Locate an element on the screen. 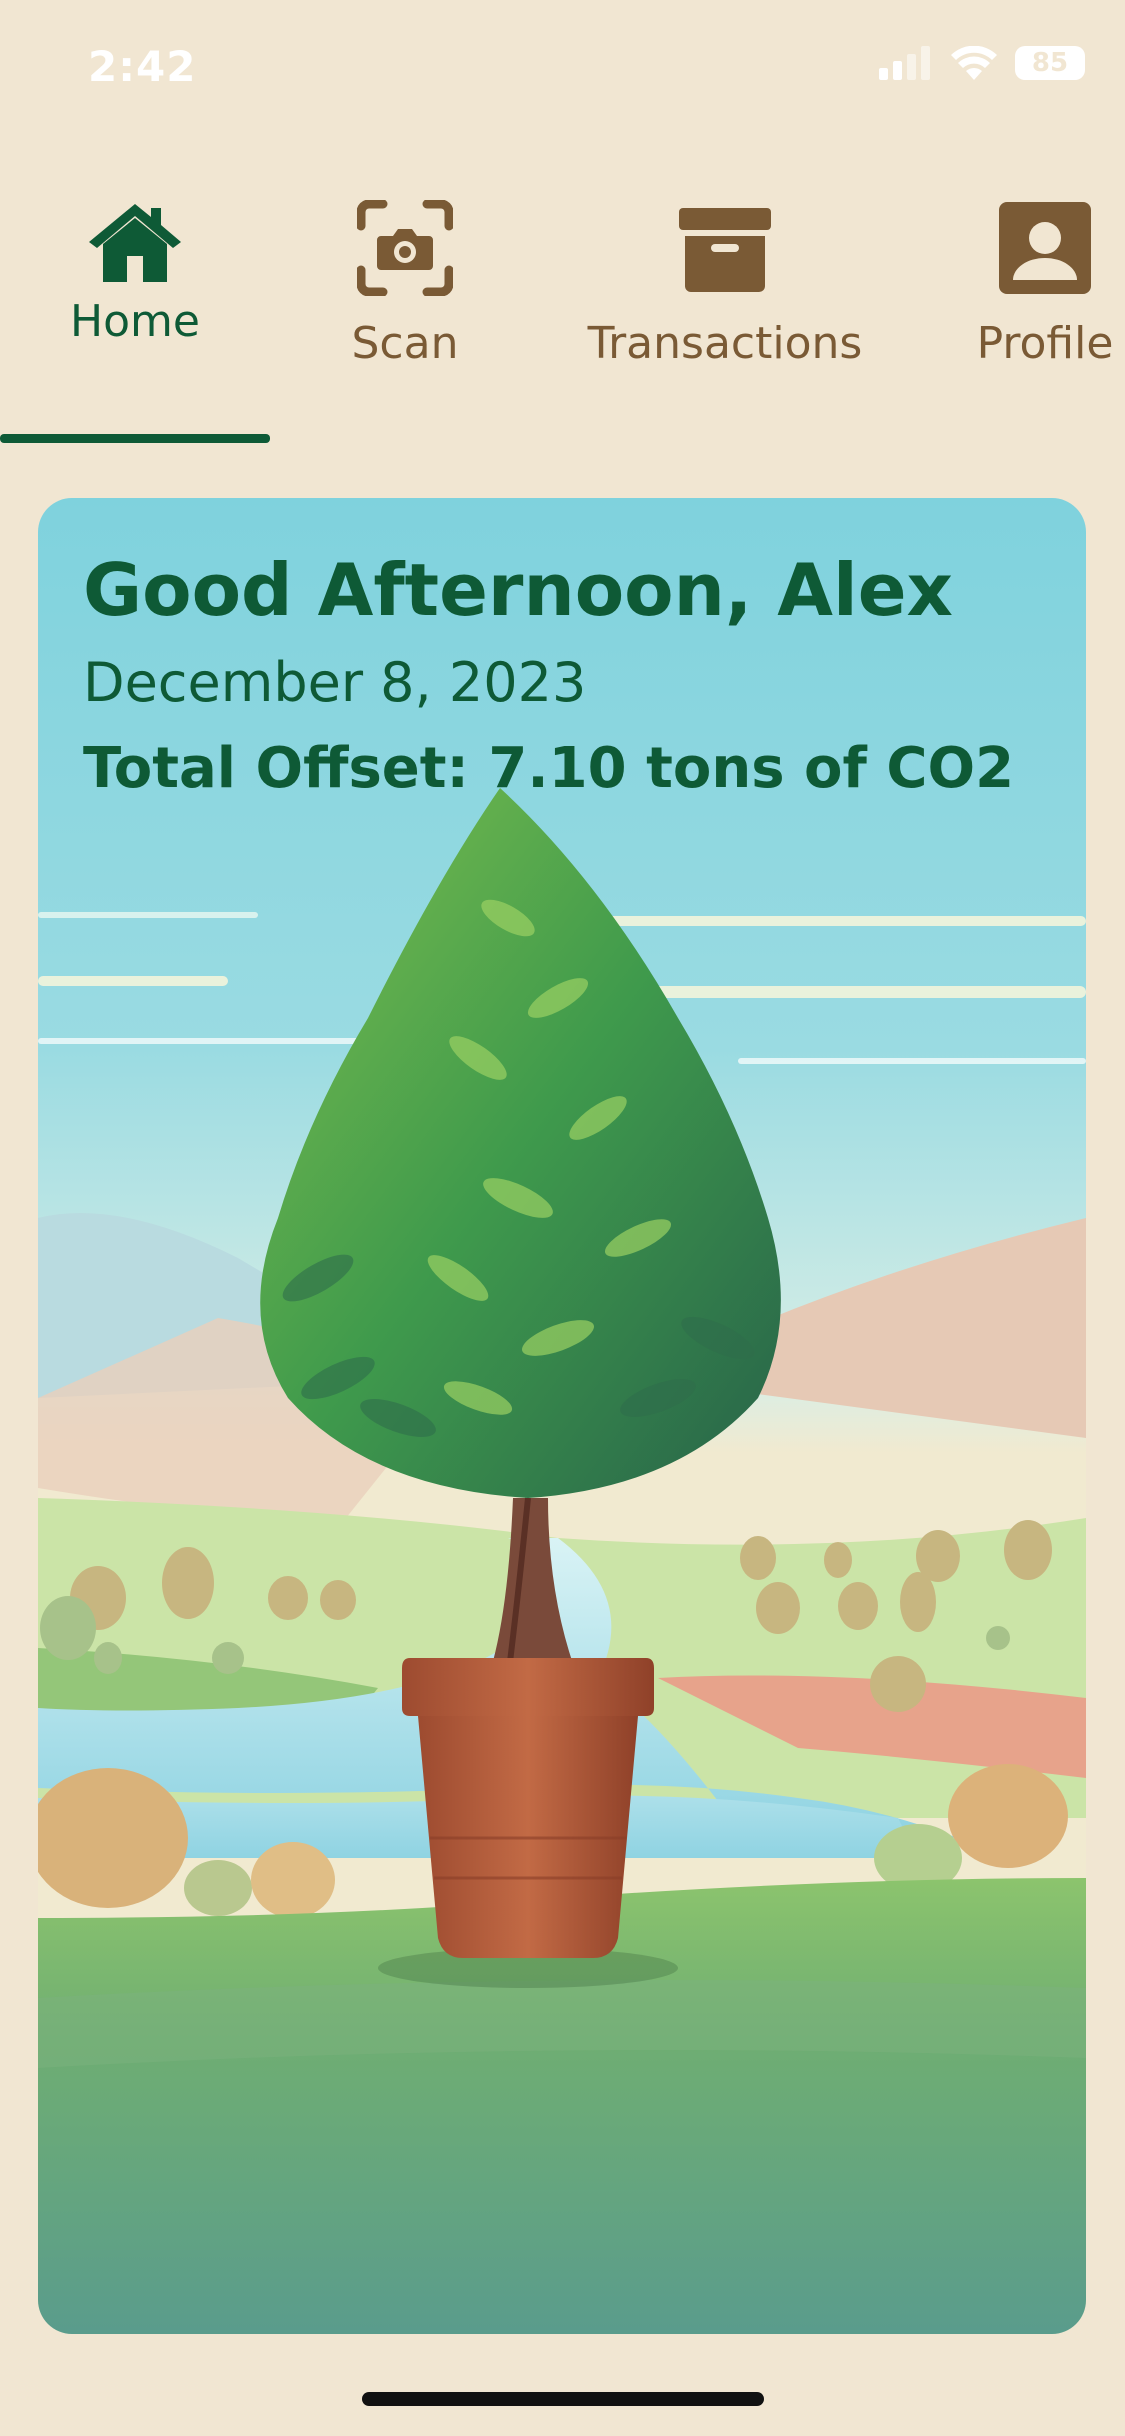 Image resolution: width=1125 pixels, height=2436 pixels. home-indicator is located at coordinates (563, 2399).